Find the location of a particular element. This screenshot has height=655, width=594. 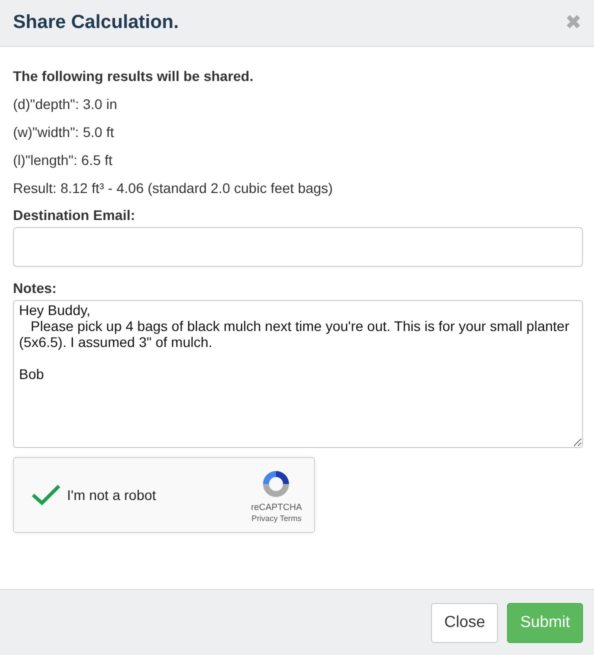

intro-text: The following results will be shared. is located at coordinates (133, 77).